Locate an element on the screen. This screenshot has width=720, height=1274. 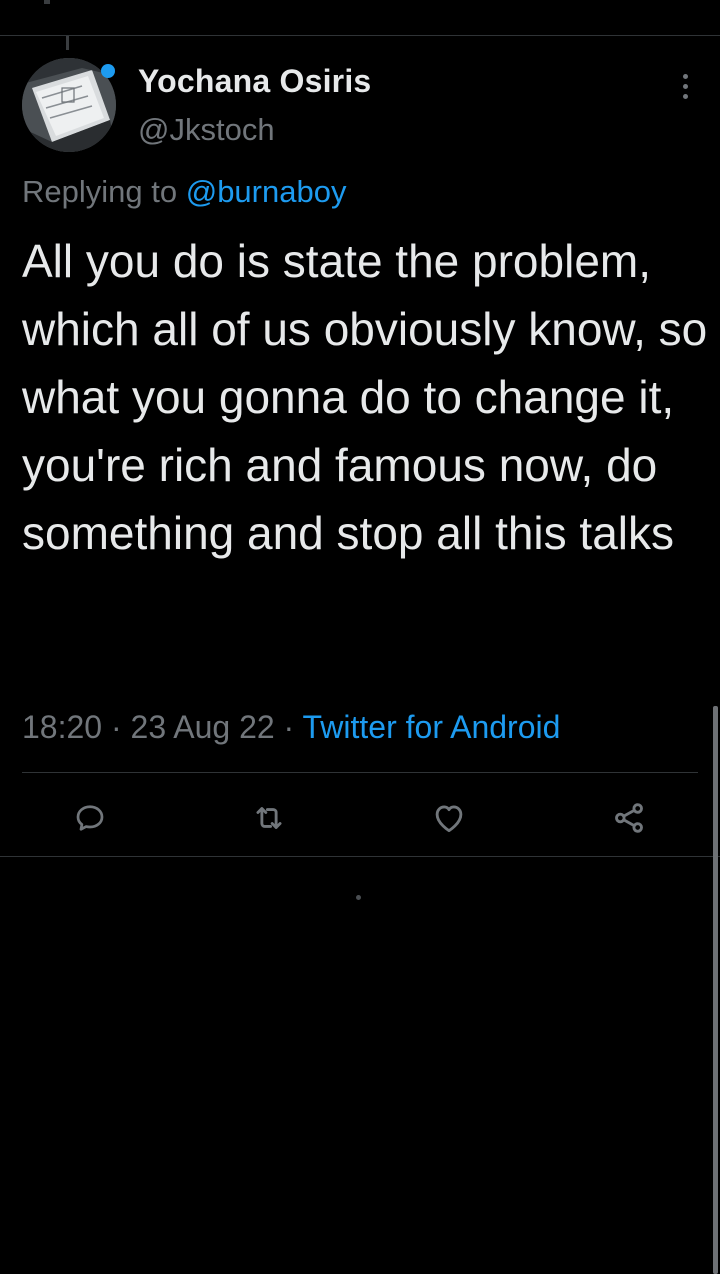
tweet-time: 18:20 is located at coordinates (62, 727).